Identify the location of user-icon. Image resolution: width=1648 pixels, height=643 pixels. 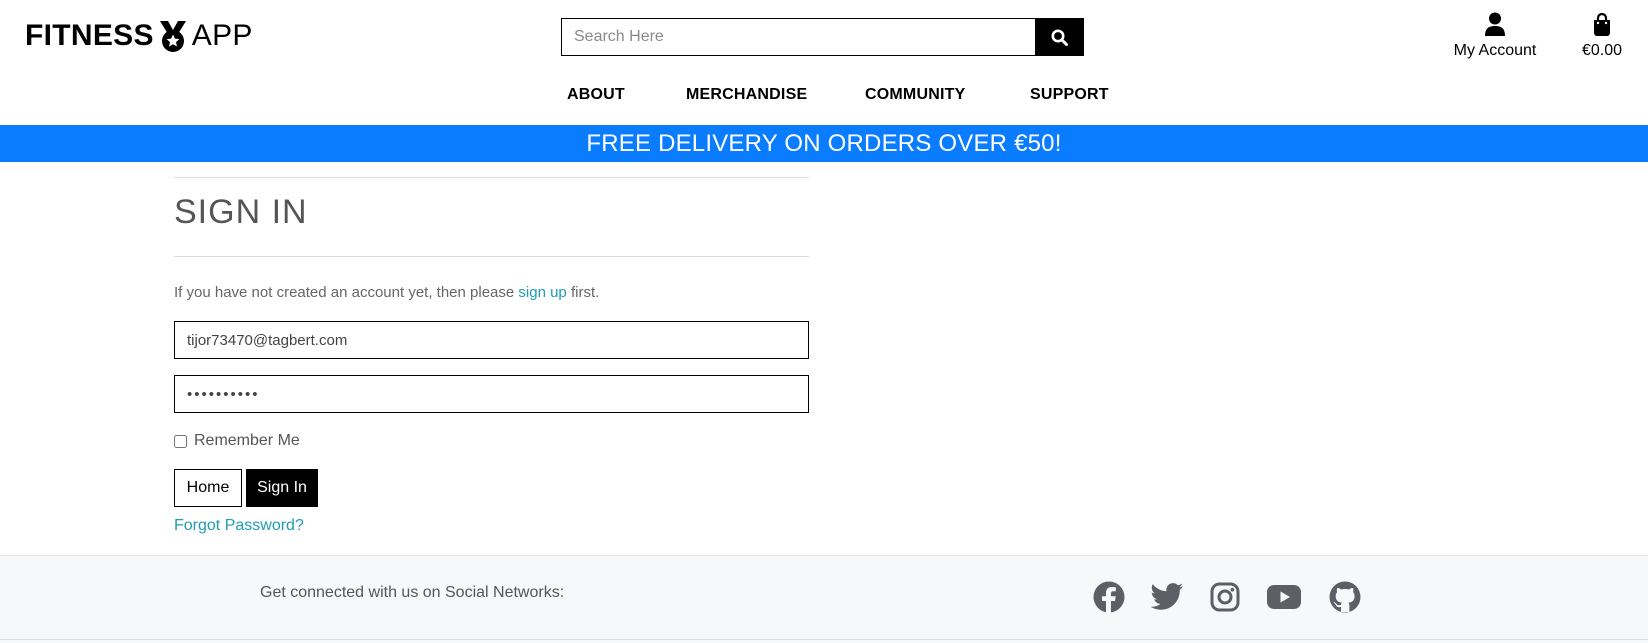
(1495, 24).